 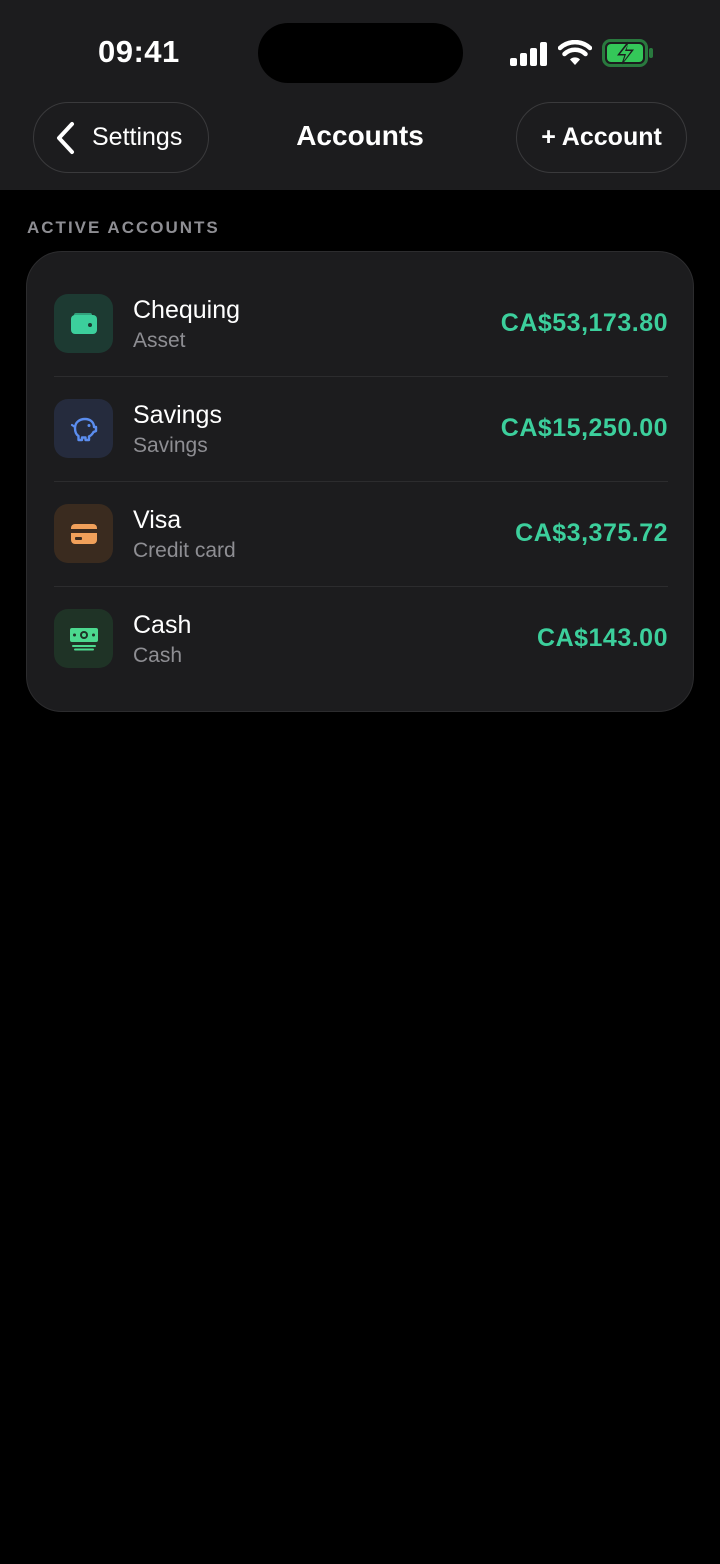 What do you see at coordinates (360, 95) in the screenshot?
I see `top-bar: 09:41 Settings Accounts + Account` at bounding box center [360, 95].